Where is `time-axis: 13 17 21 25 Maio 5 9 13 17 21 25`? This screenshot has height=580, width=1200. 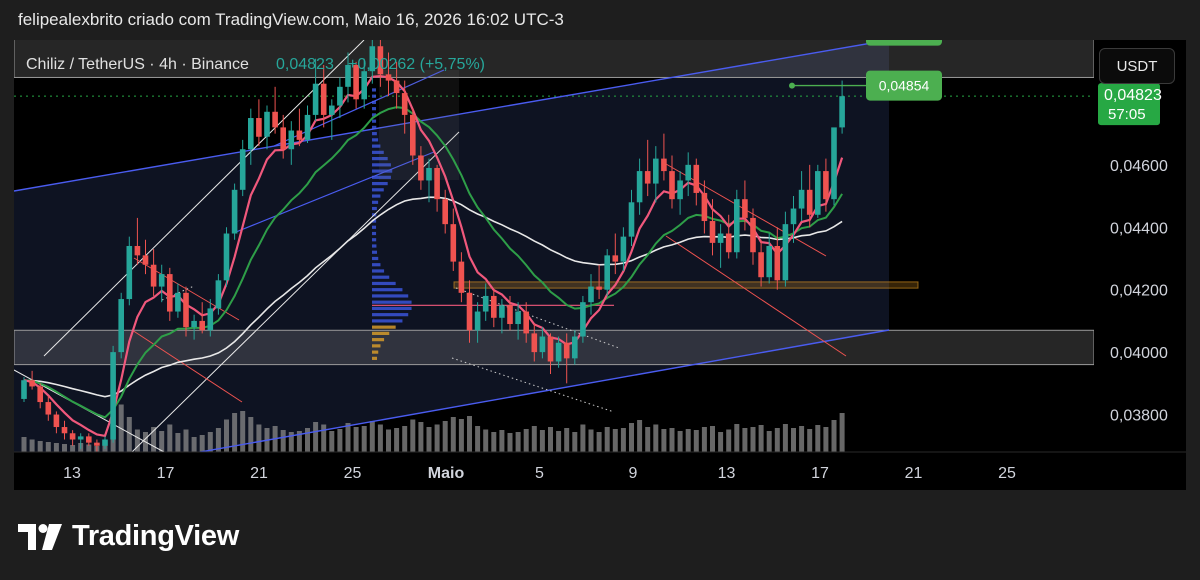
time-axis: 13 17 21 25 Maio 5 9 13 17 21 25 is located at coordinates (600, 466).